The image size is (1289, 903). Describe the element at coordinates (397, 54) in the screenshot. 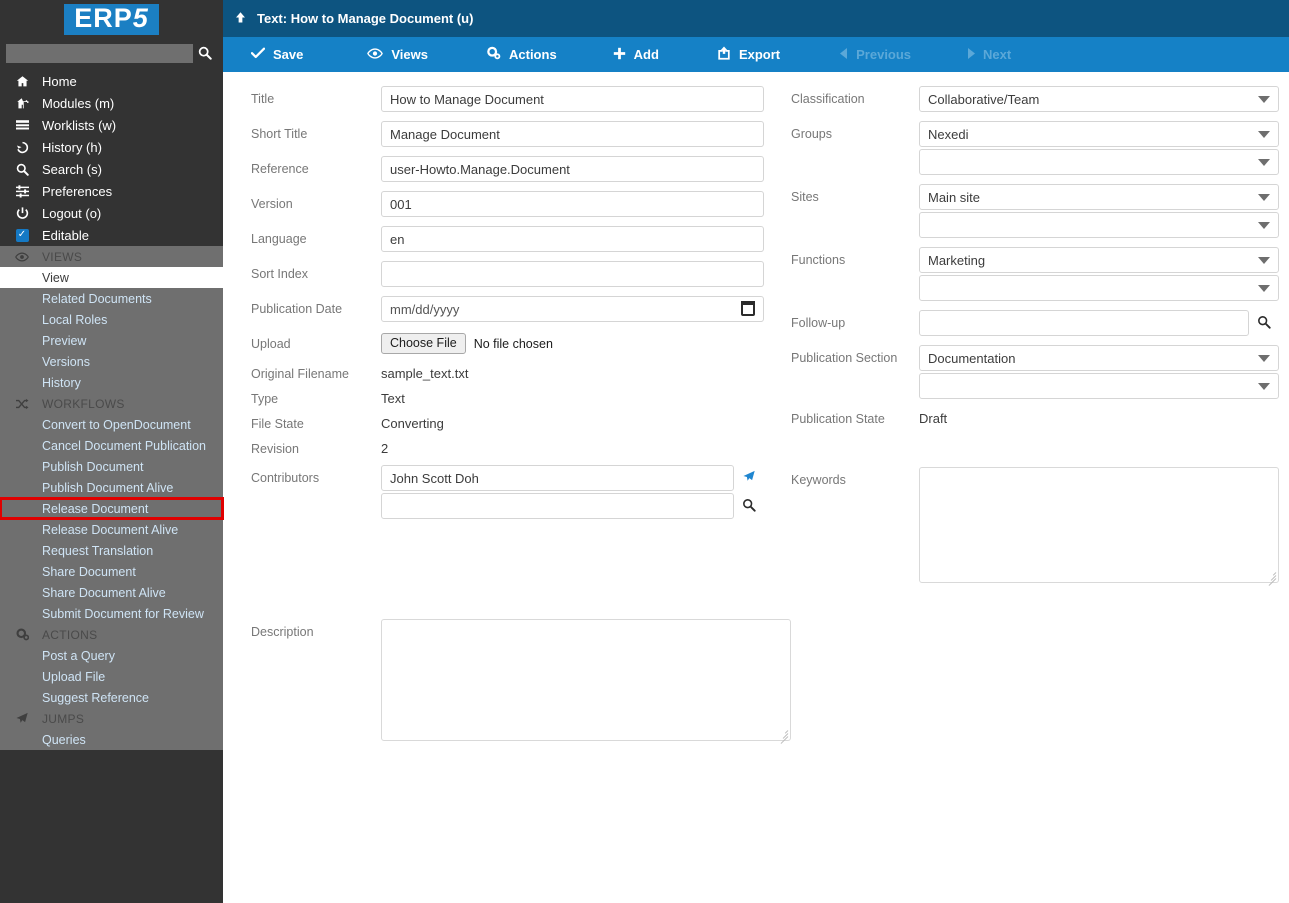

I see `views-button: Views` at that location.